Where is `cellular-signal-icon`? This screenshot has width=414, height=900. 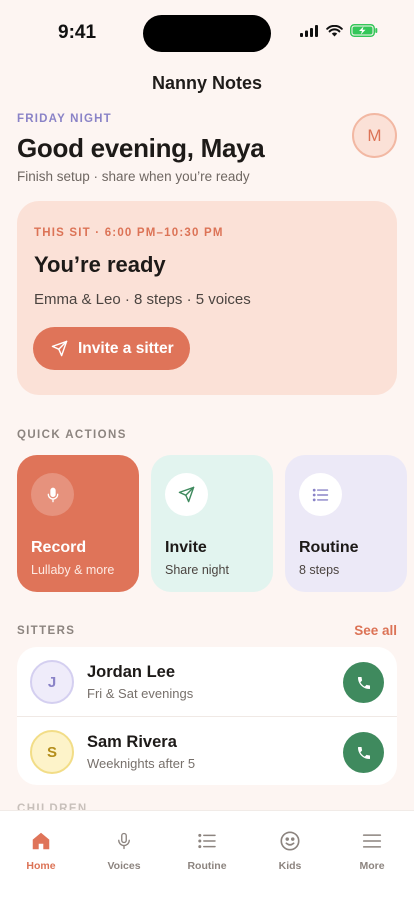
cellular-signal-icon is located at coordinates (309, 30).